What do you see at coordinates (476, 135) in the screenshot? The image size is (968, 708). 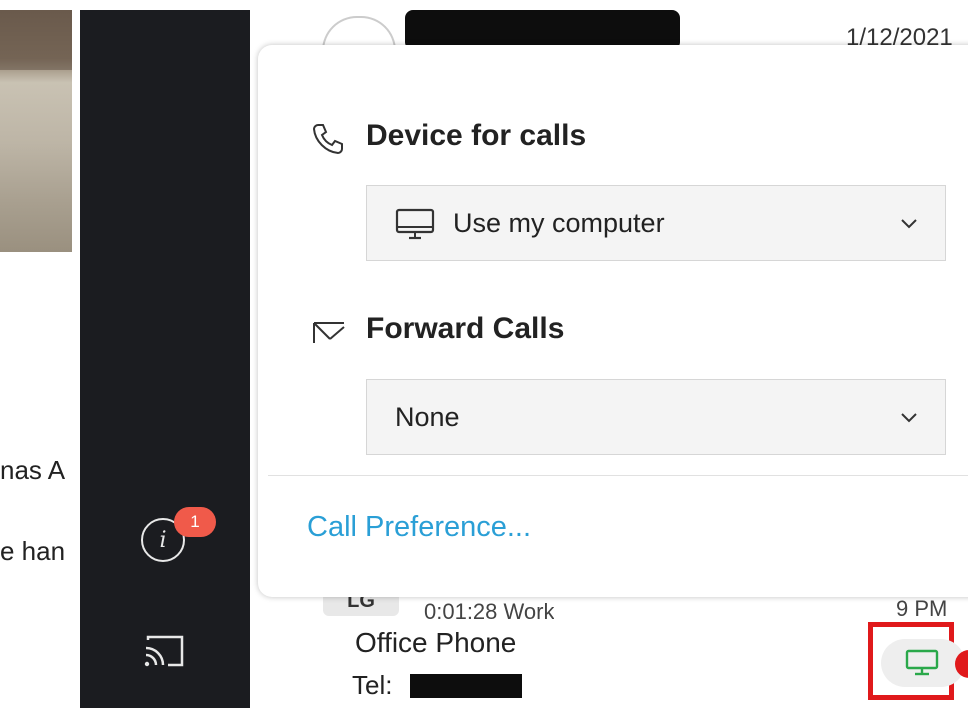 I see `device-for-calls-title: Device for calls` at bounding box center [476, 135].